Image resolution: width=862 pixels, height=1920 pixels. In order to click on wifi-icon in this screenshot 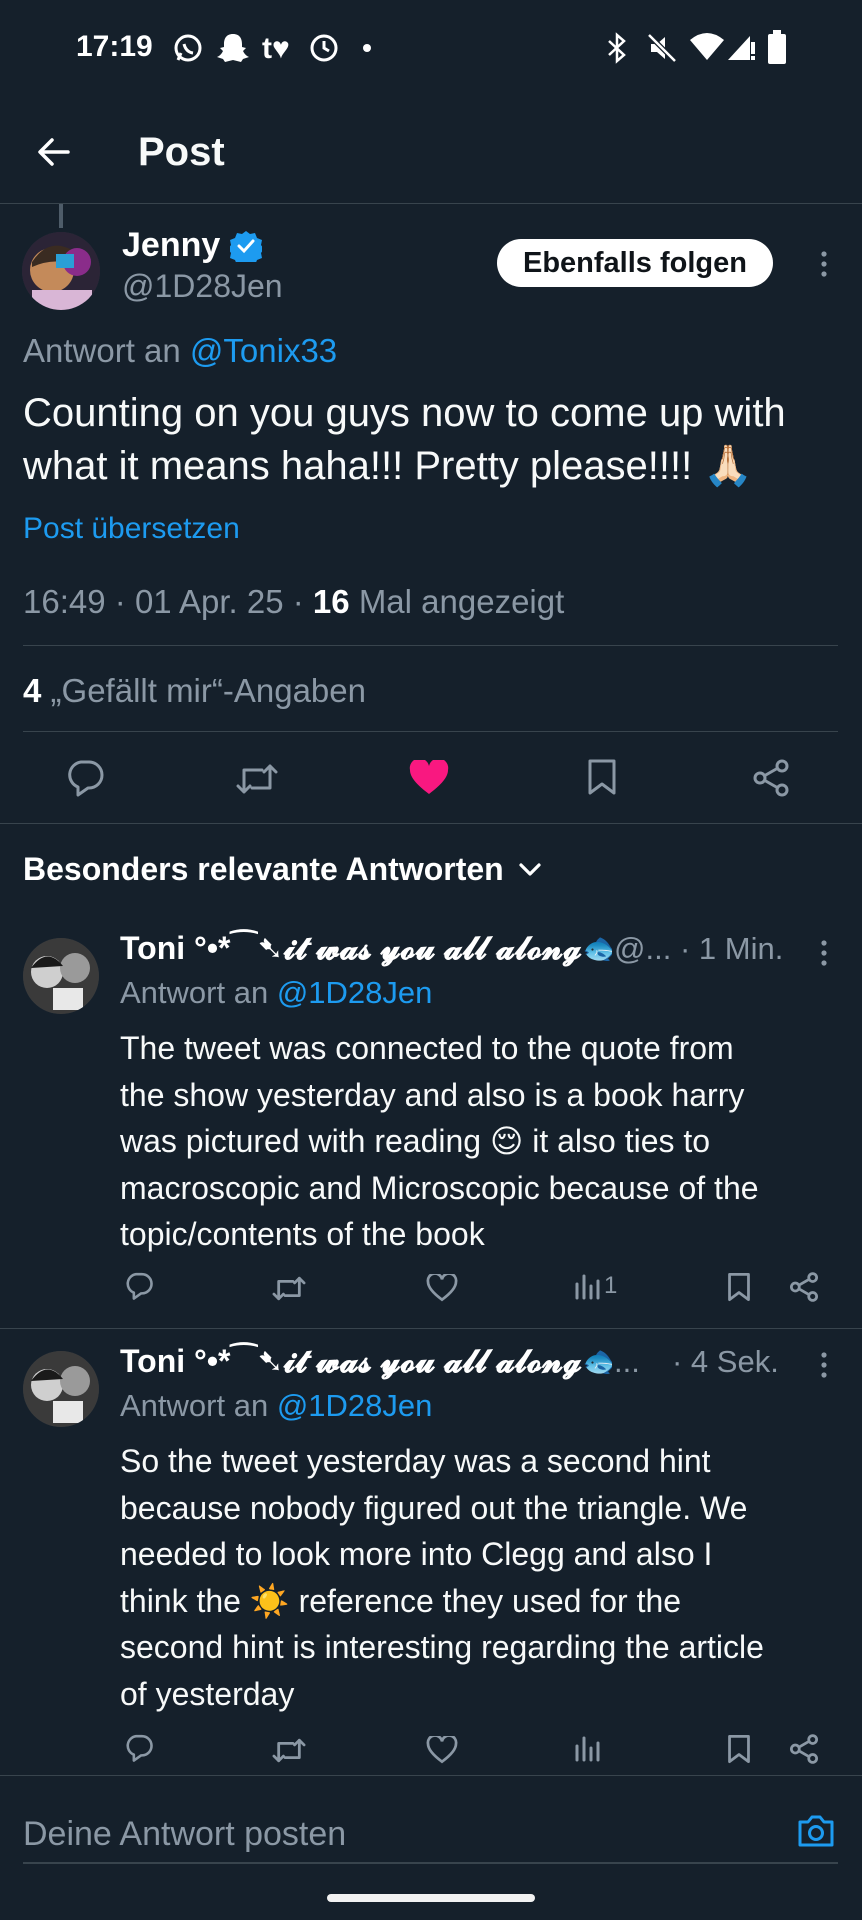, I will do `click(707, 47)`.